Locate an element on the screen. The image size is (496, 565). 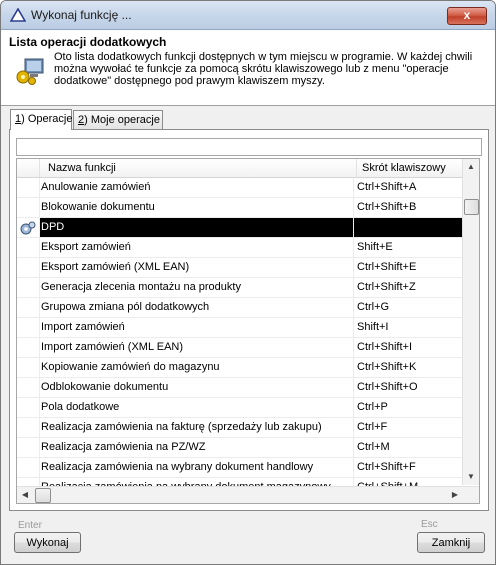
table-row-selected: DPD is located at coordinates (240, 228).